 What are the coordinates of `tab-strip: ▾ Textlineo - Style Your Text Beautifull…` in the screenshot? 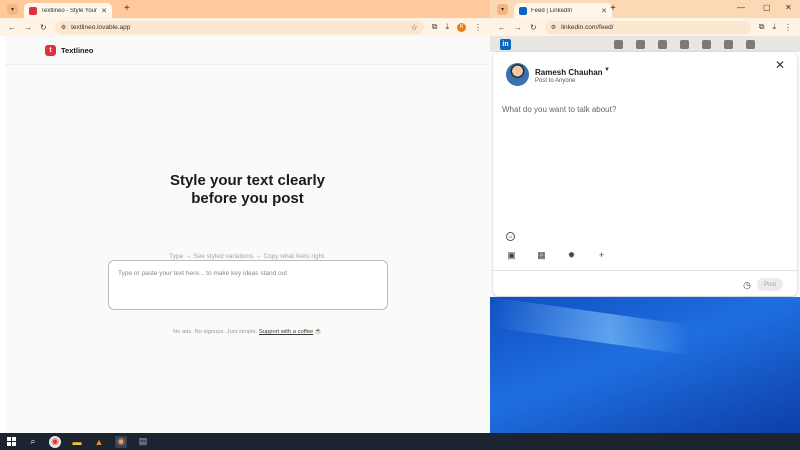 It's located at (245, 9).